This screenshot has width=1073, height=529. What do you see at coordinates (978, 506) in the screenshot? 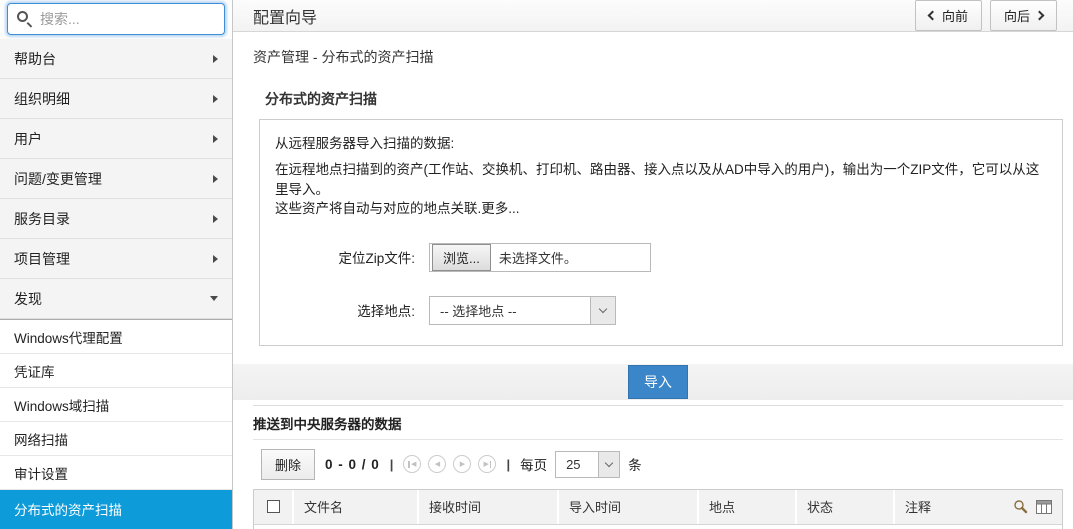
I see `column-header-comment: 注释` at bounding box center [978, 506].